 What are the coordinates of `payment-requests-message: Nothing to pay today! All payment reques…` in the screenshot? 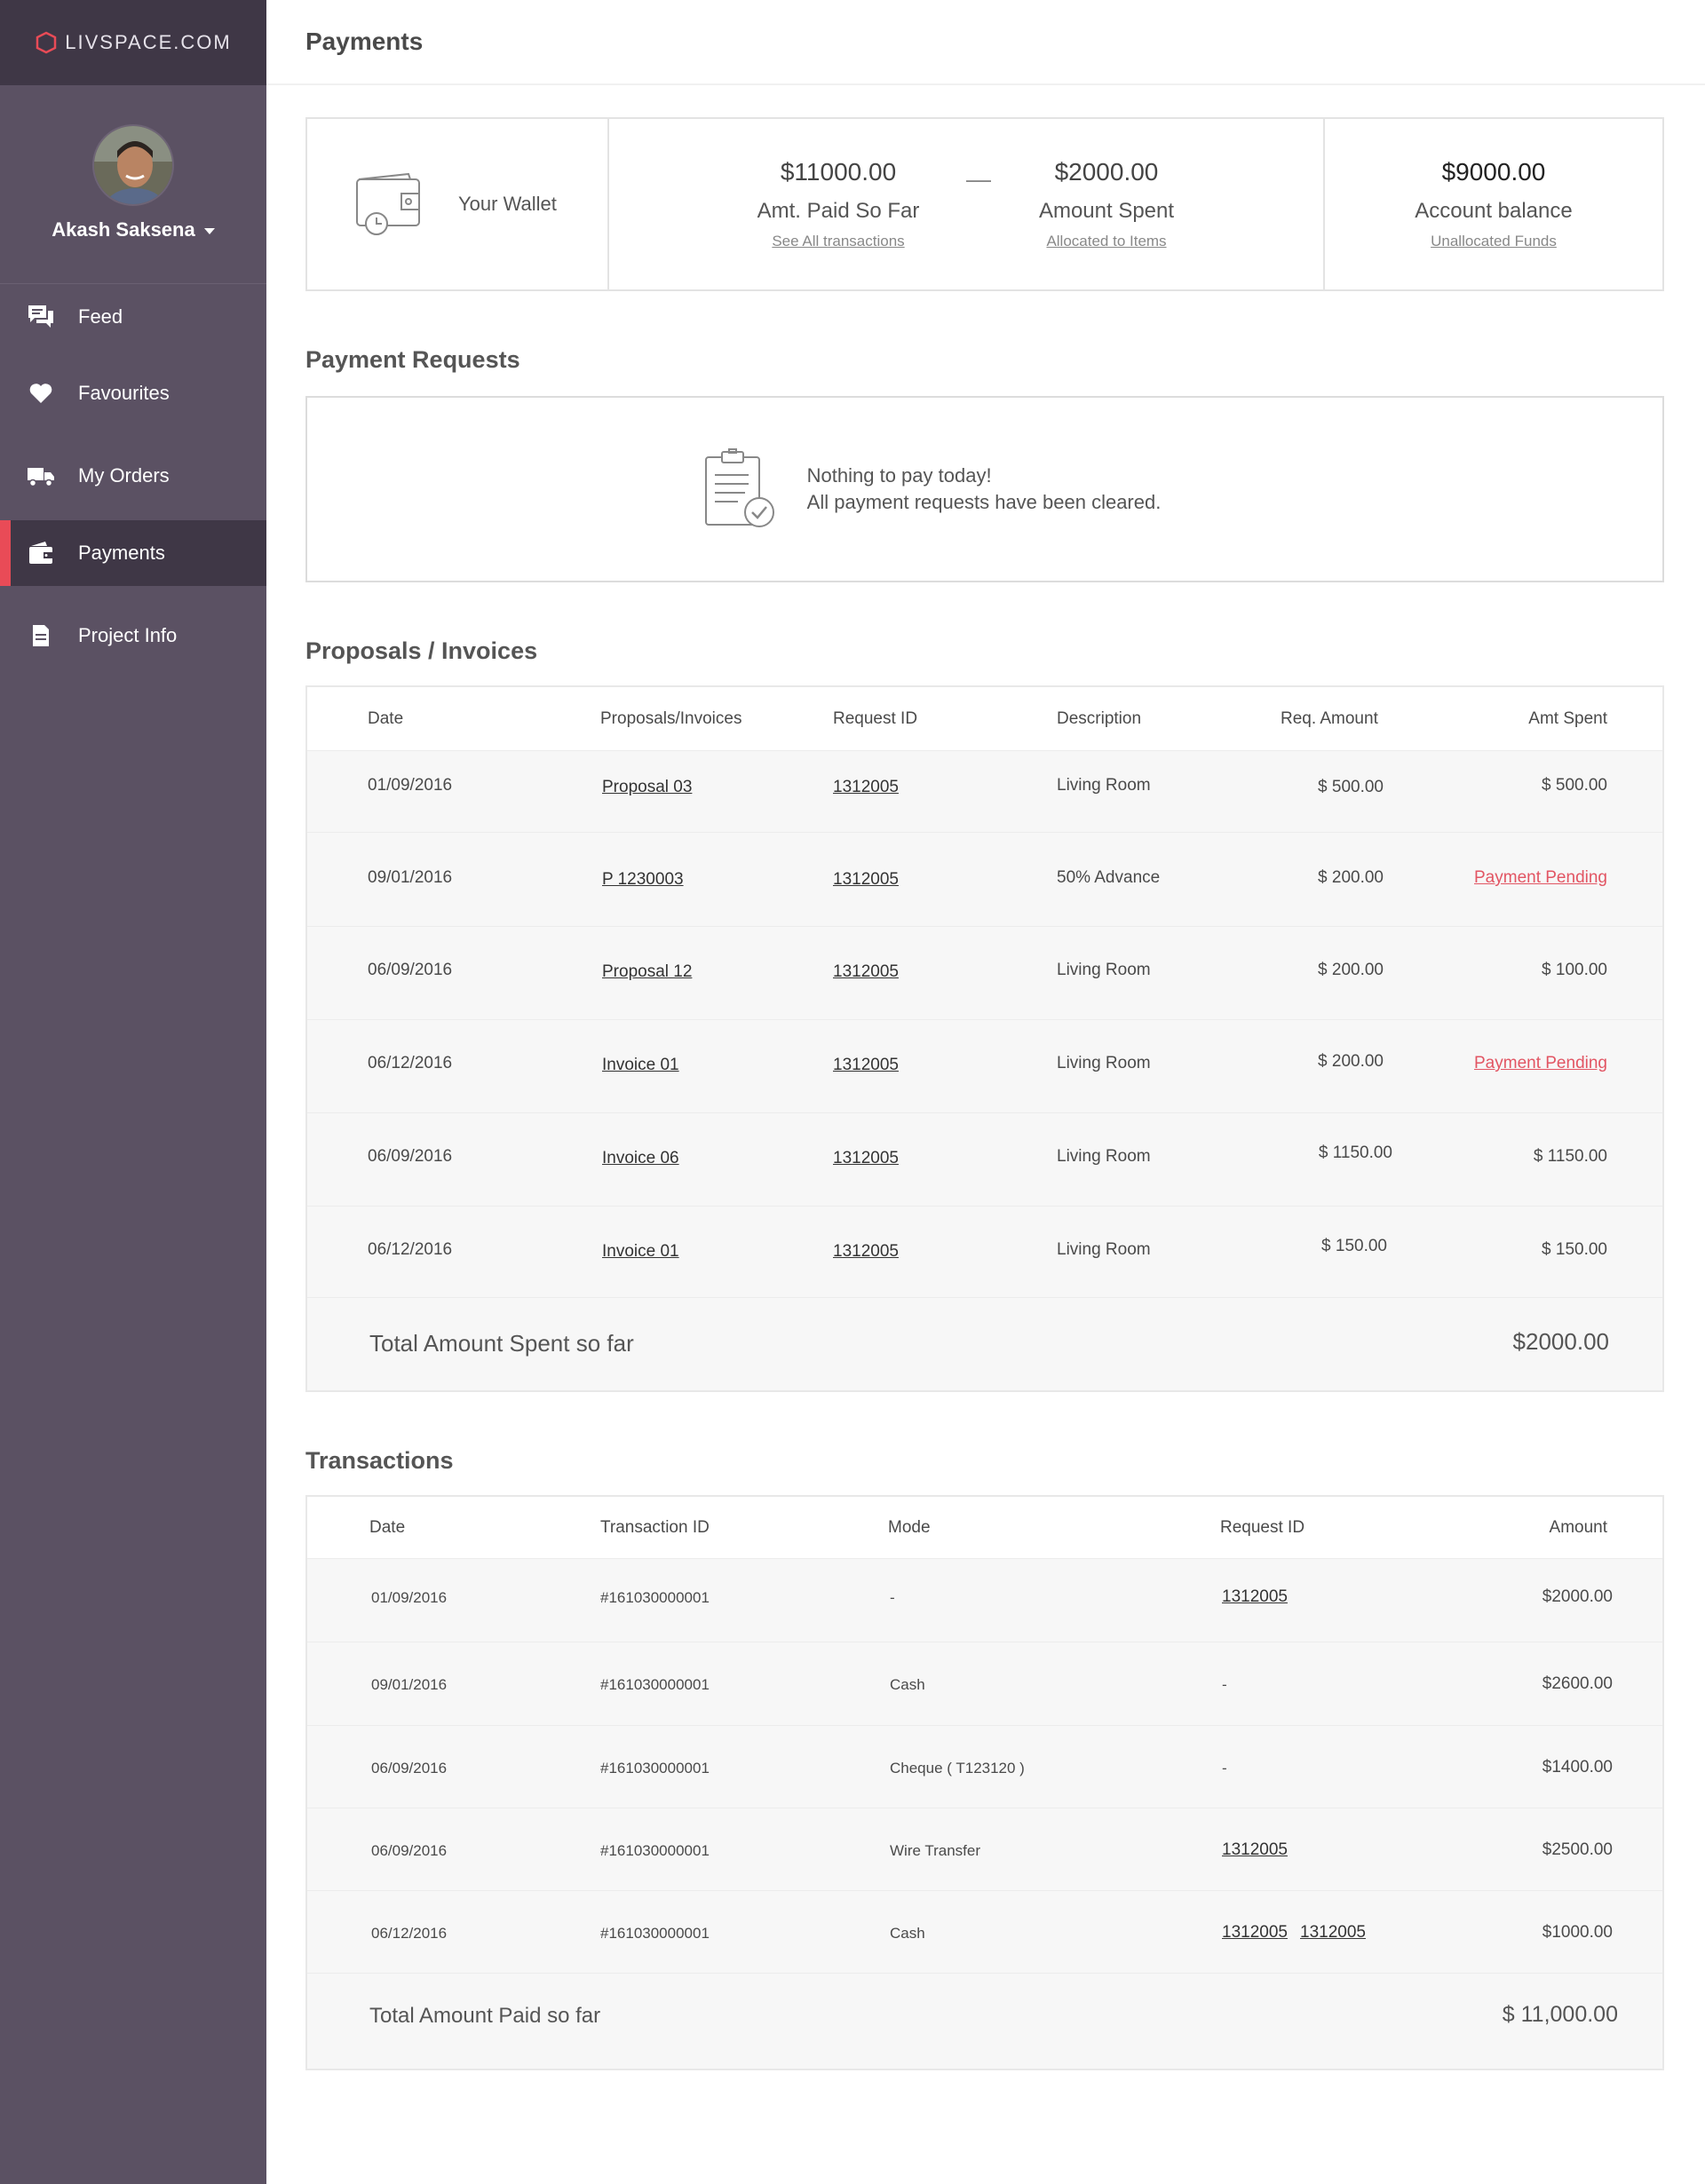 It's located at (985, 489).